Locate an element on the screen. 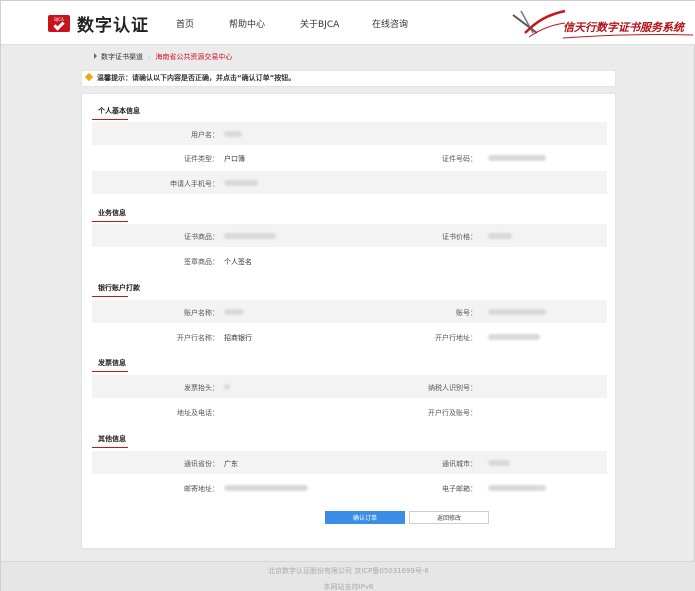 This screenshot has height=591, width=695. tip-prefix: 温馨提示： is located at coordinates (114, 78).